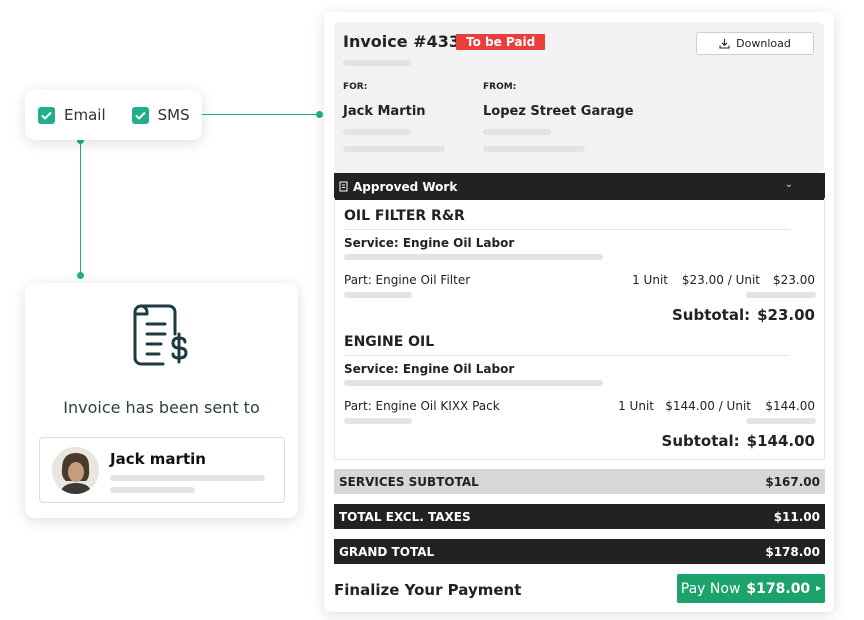  I want to click on subtotal-value: $144.00, so click(780, 441).